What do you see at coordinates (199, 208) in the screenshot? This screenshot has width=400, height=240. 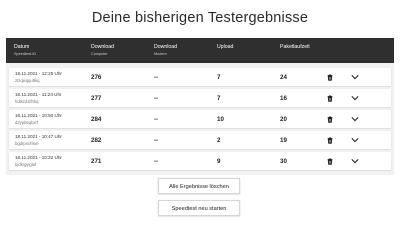 I see `restart-speedtest-button: Speedtest neu starten` at bounding box center [199, 208].